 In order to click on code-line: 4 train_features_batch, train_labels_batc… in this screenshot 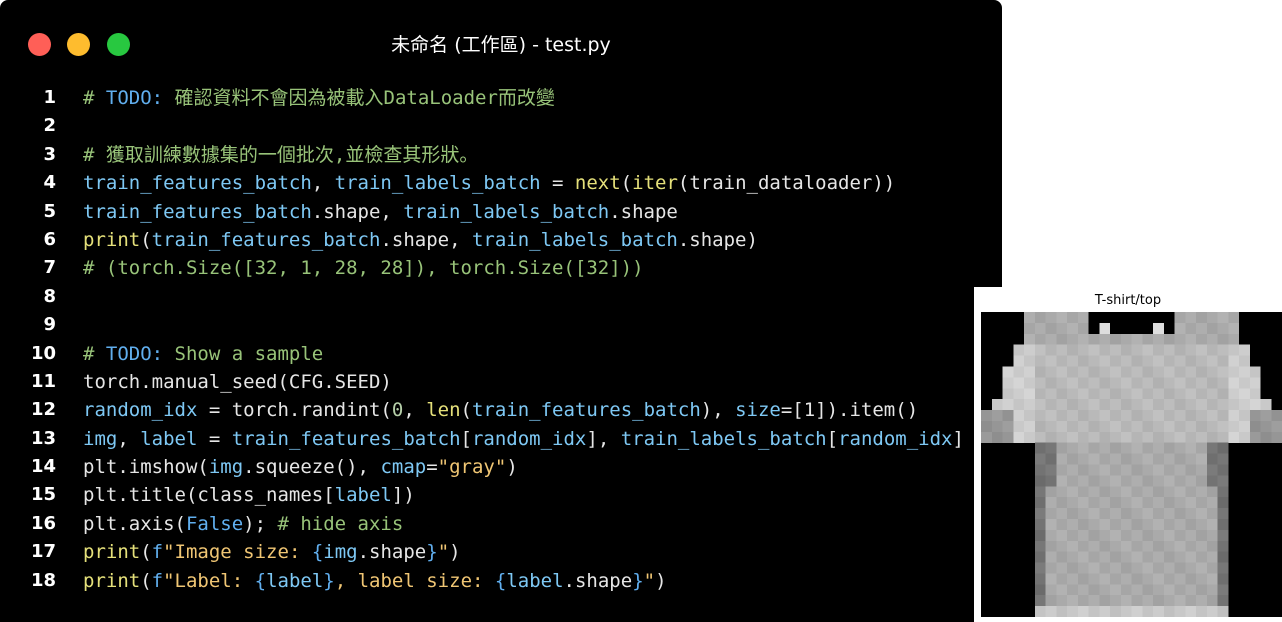, I will do `click(501, 183)`.